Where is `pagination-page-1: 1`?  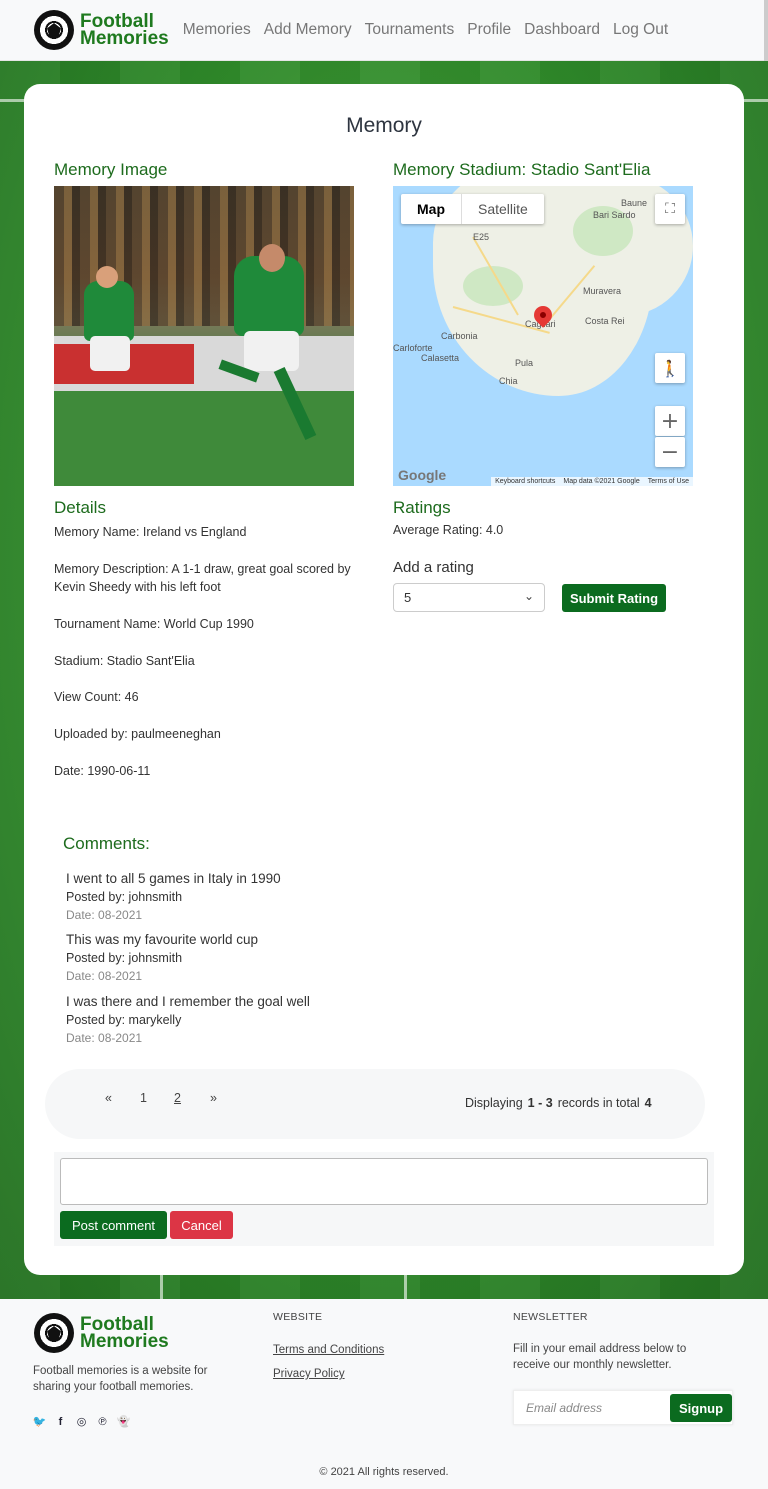
pagination-page-1: 1 is located at coordinates (143, 1098).